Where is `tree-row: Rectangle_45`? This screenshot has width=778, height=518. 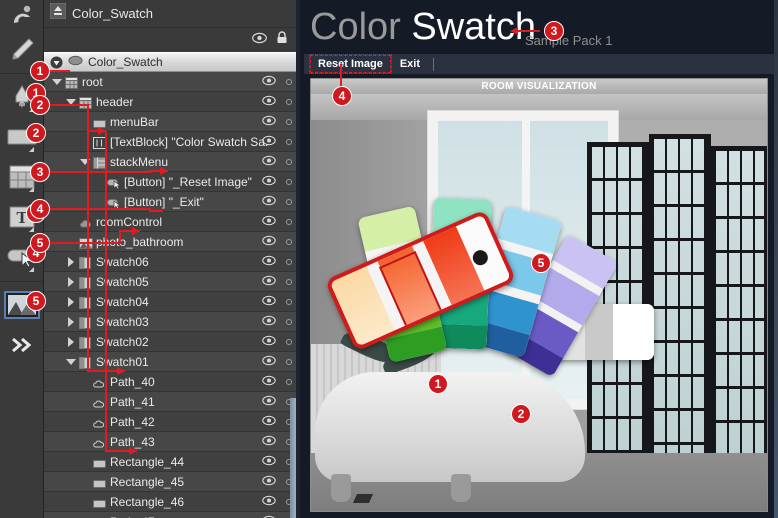
tree-row: Rectangle_45 is located at coordinates (170, 482).